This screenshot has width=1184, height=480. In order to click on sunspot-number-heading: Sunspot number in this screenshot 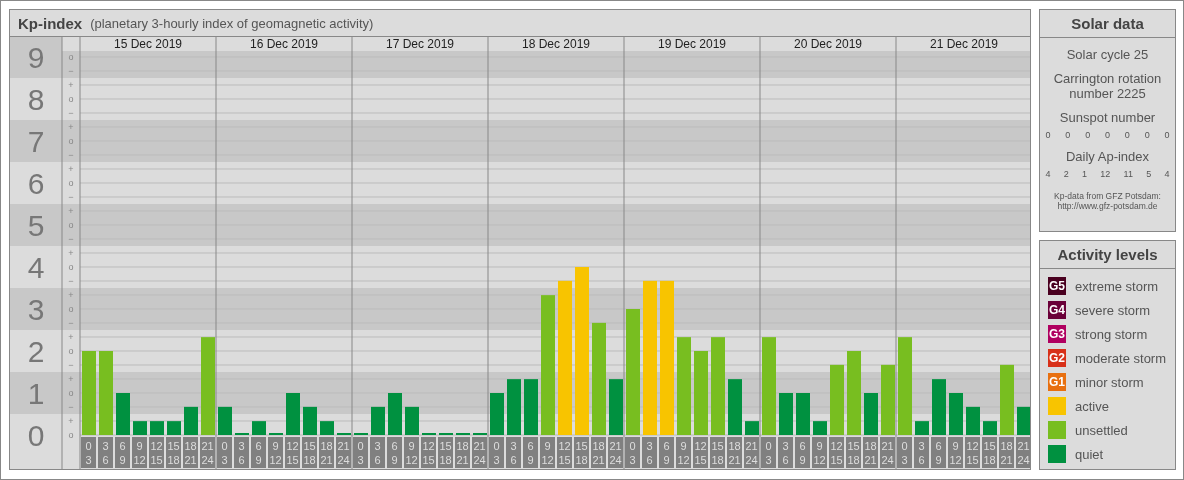, I will do `click(1107, 117)`.